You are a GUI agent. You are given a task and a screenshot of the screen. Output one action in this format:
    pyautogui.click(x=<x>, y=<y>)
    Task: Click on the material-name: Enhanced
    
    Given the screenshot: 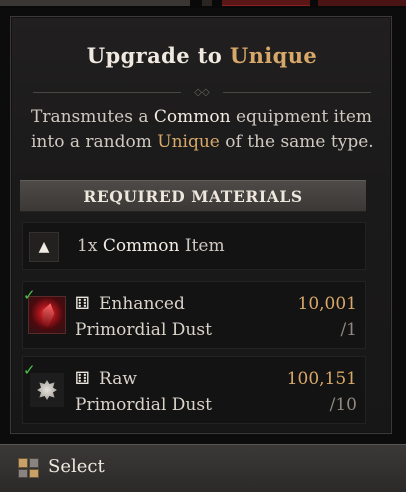 What is the action you would take?
    pyautogui.click(x=142, y=304)
    